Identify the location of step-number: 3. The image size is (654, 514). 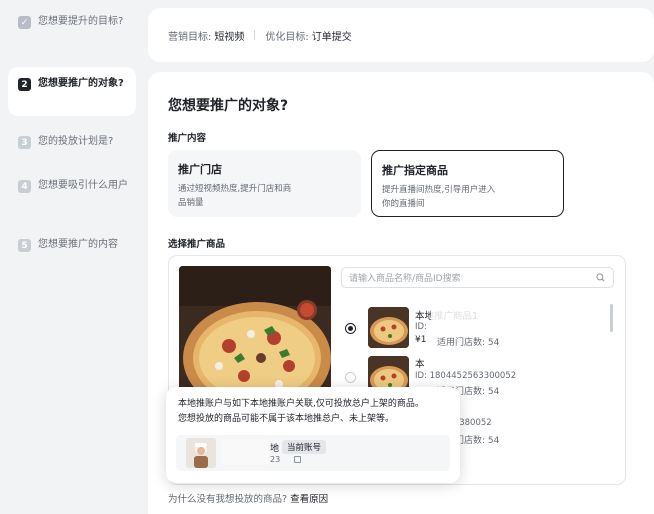
(24, 142).